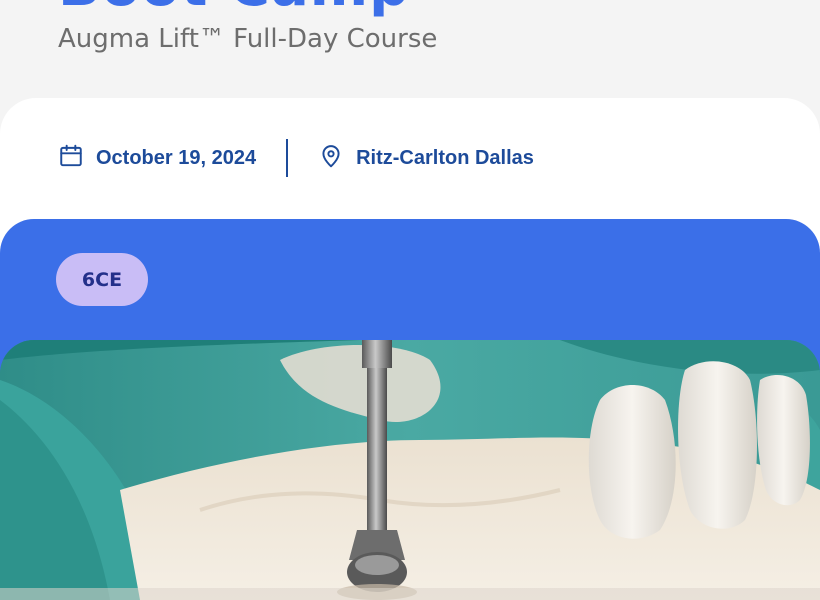 This screenshot has width=820, height=600. What do you see at coordinates (445, 157) in the screenshot?
I see `event-location-text: Ritz-Carlton Dallas` at bounding box center [445, 157].